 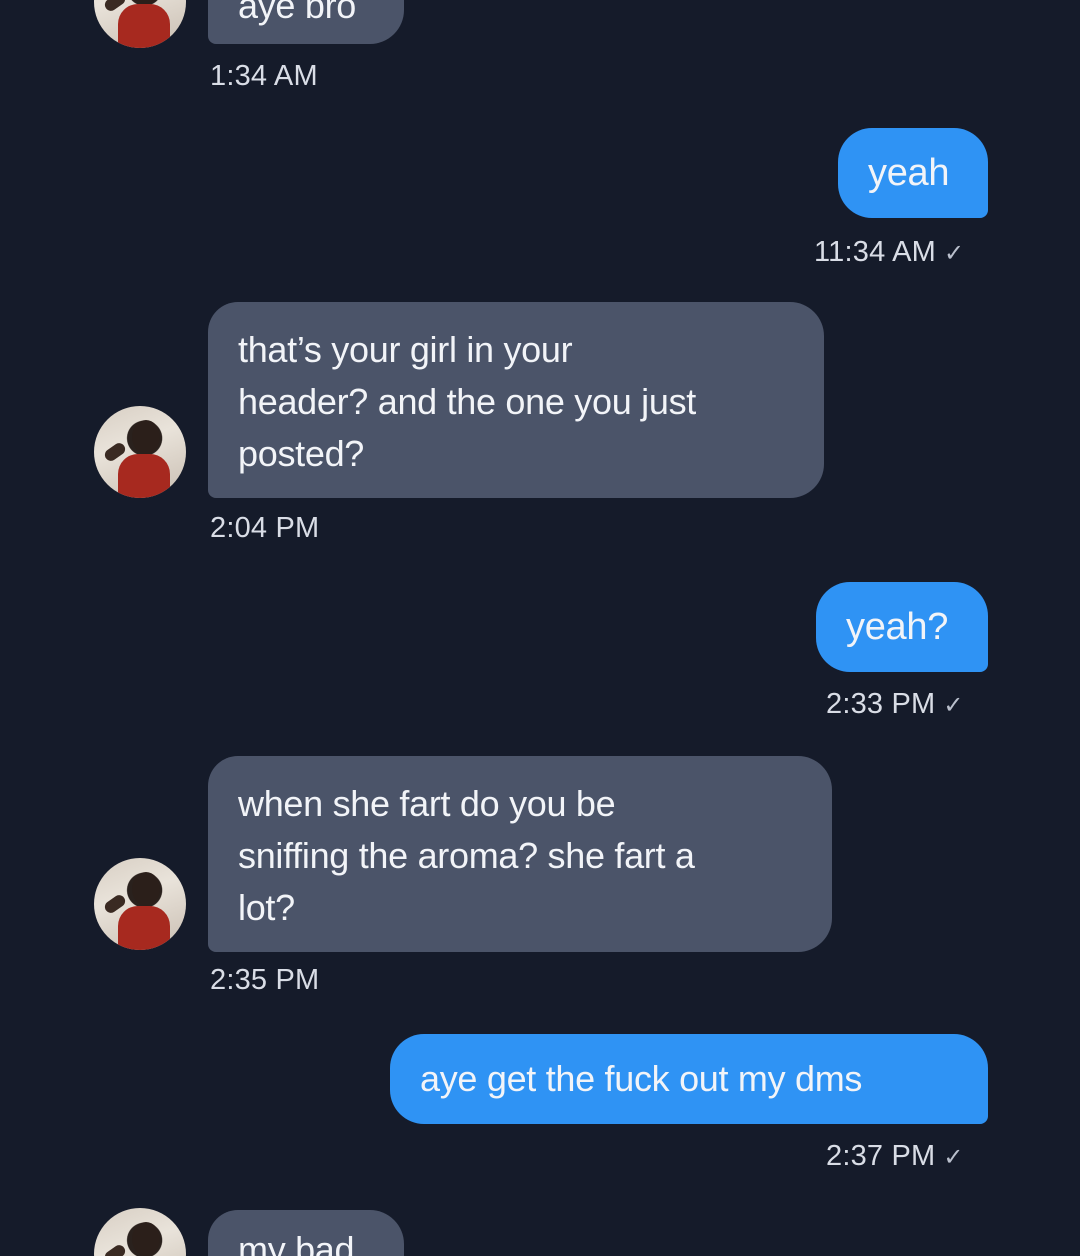 What do you see at coordinates (909, 173) in the screenshot?
I see `message-text: yeah` at bounding box center [909, 173].